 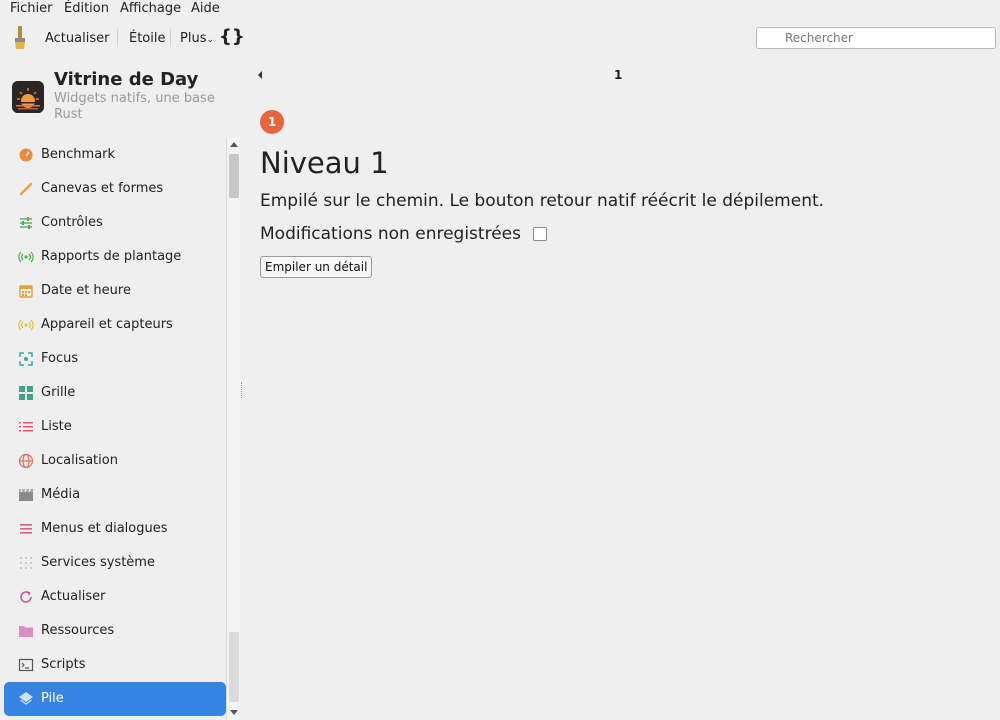 I want to click on menu-help: Aide, so click(x=205, y=8).